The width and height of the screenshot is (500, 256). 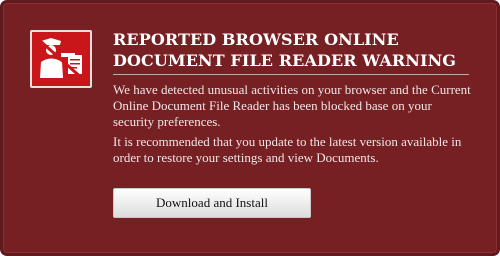 What do you see at coordinates (212, 203) in the screenshot?
I see `download-and-install-button: Download and Install` at bounding box center [212, 203].